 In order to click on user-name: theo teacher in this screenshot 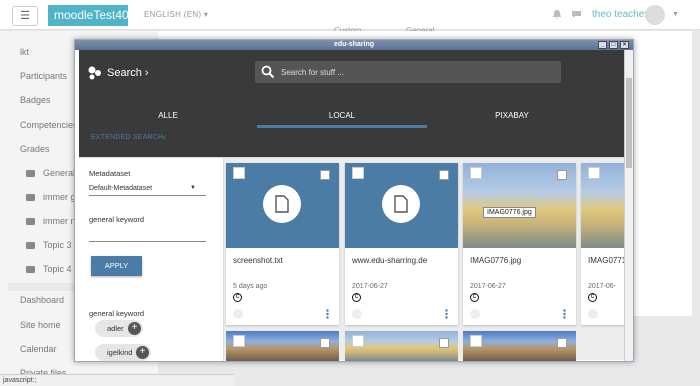, I will do `click(620, 14)`.